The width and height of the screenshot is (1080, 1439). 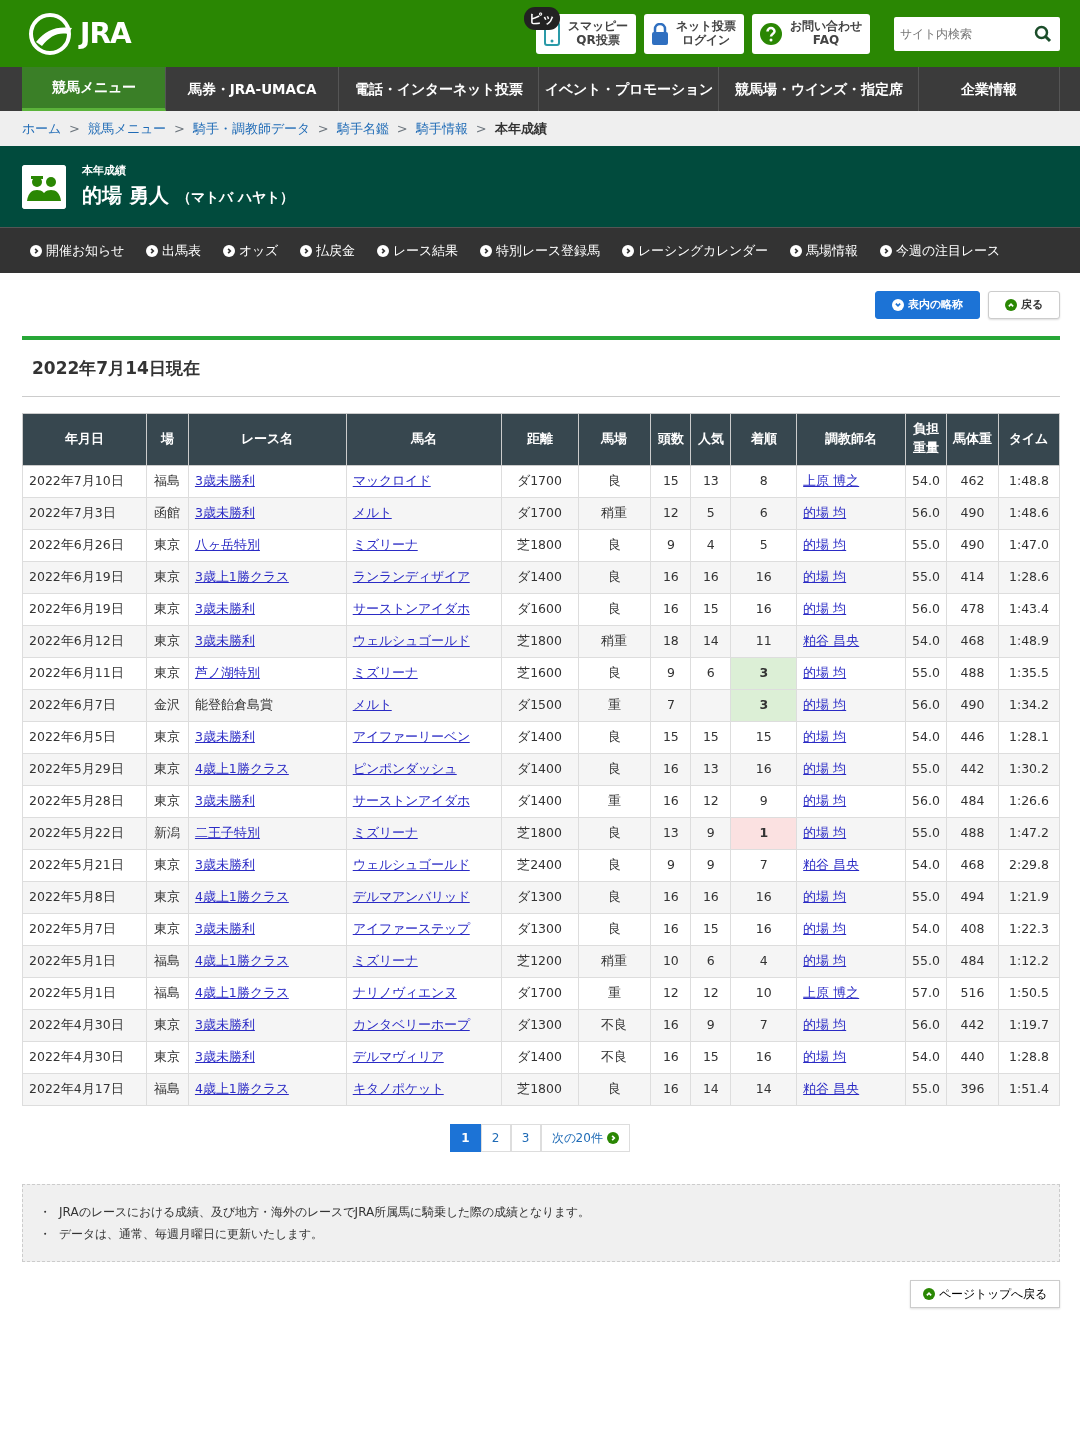 What do you see at coordinates (424, 439) in the screenshot?
I see `column-header: 馬名` at bounding box center [424, 439].